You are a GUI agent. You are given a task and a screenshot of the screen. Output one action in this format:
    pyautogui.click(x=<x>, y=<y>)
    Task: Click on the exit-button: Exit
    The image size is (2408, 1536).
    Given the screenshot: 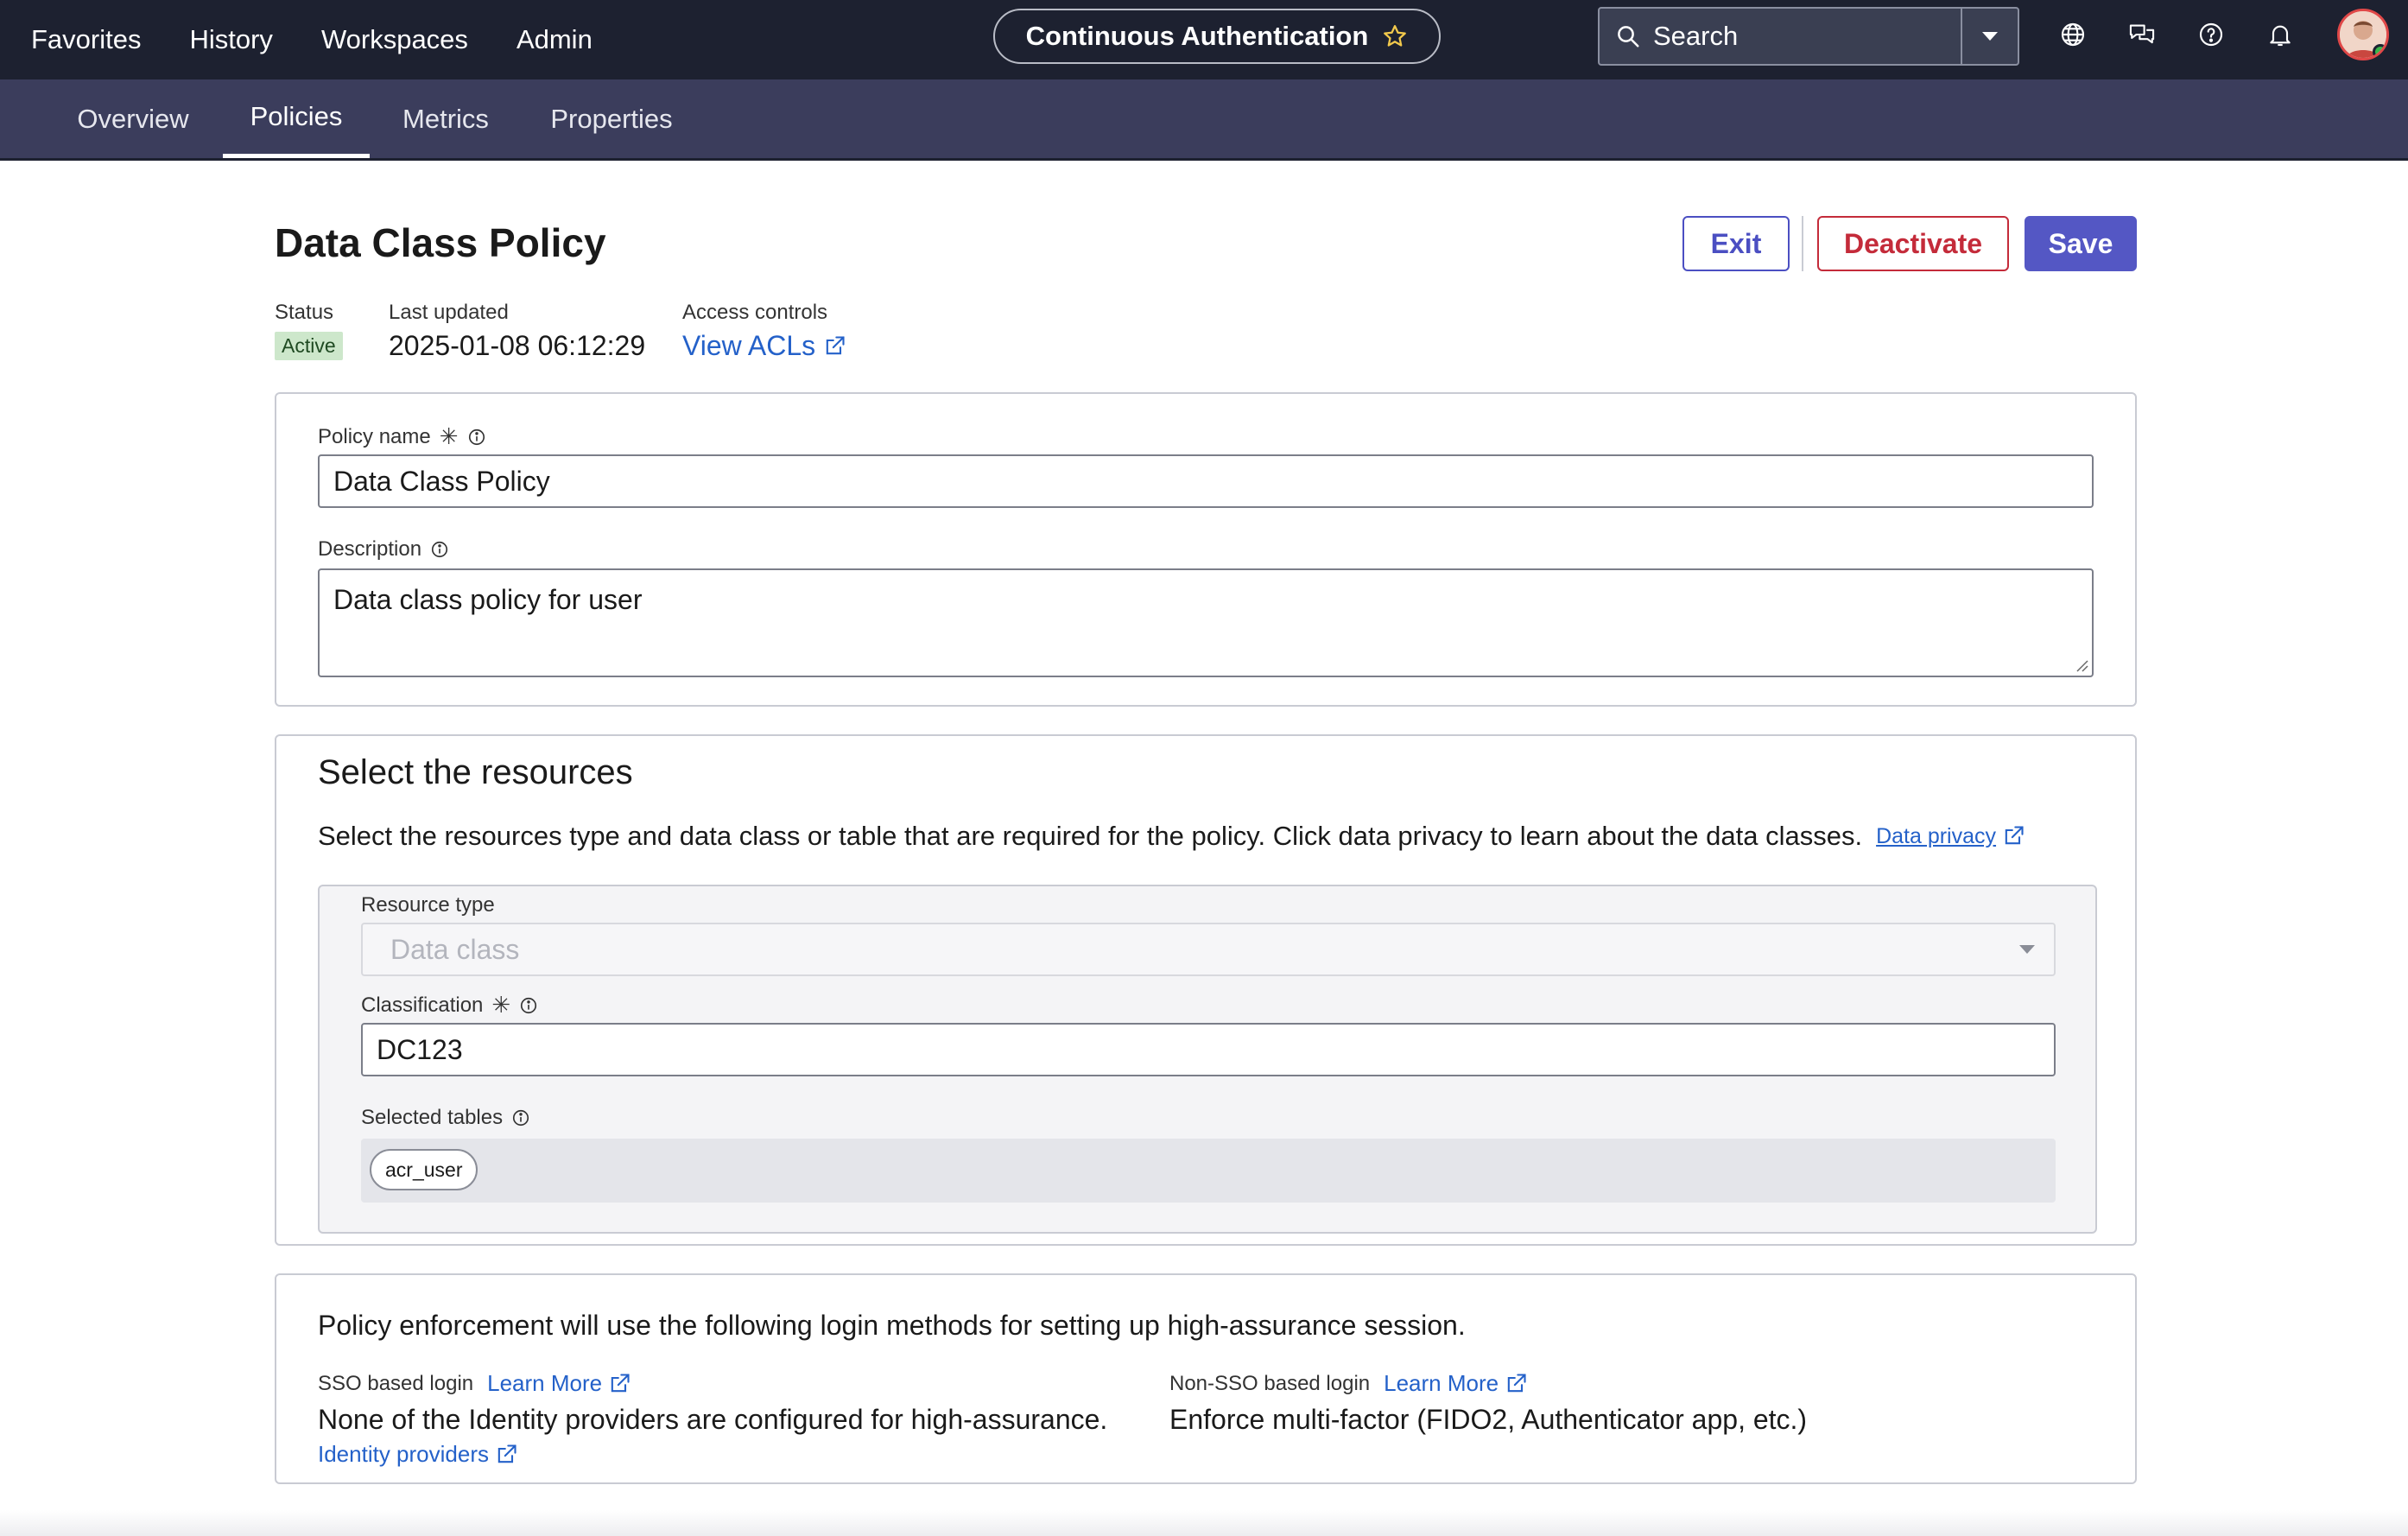 What is the action you would take?
    pyautogui.click(x=1736, y=243)
    